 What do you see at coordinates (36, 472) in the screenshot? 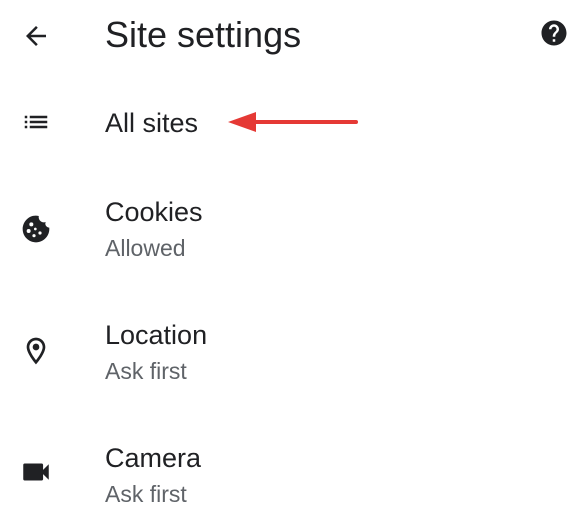
I see `videocam-icon` at bounding box center [36, 472].